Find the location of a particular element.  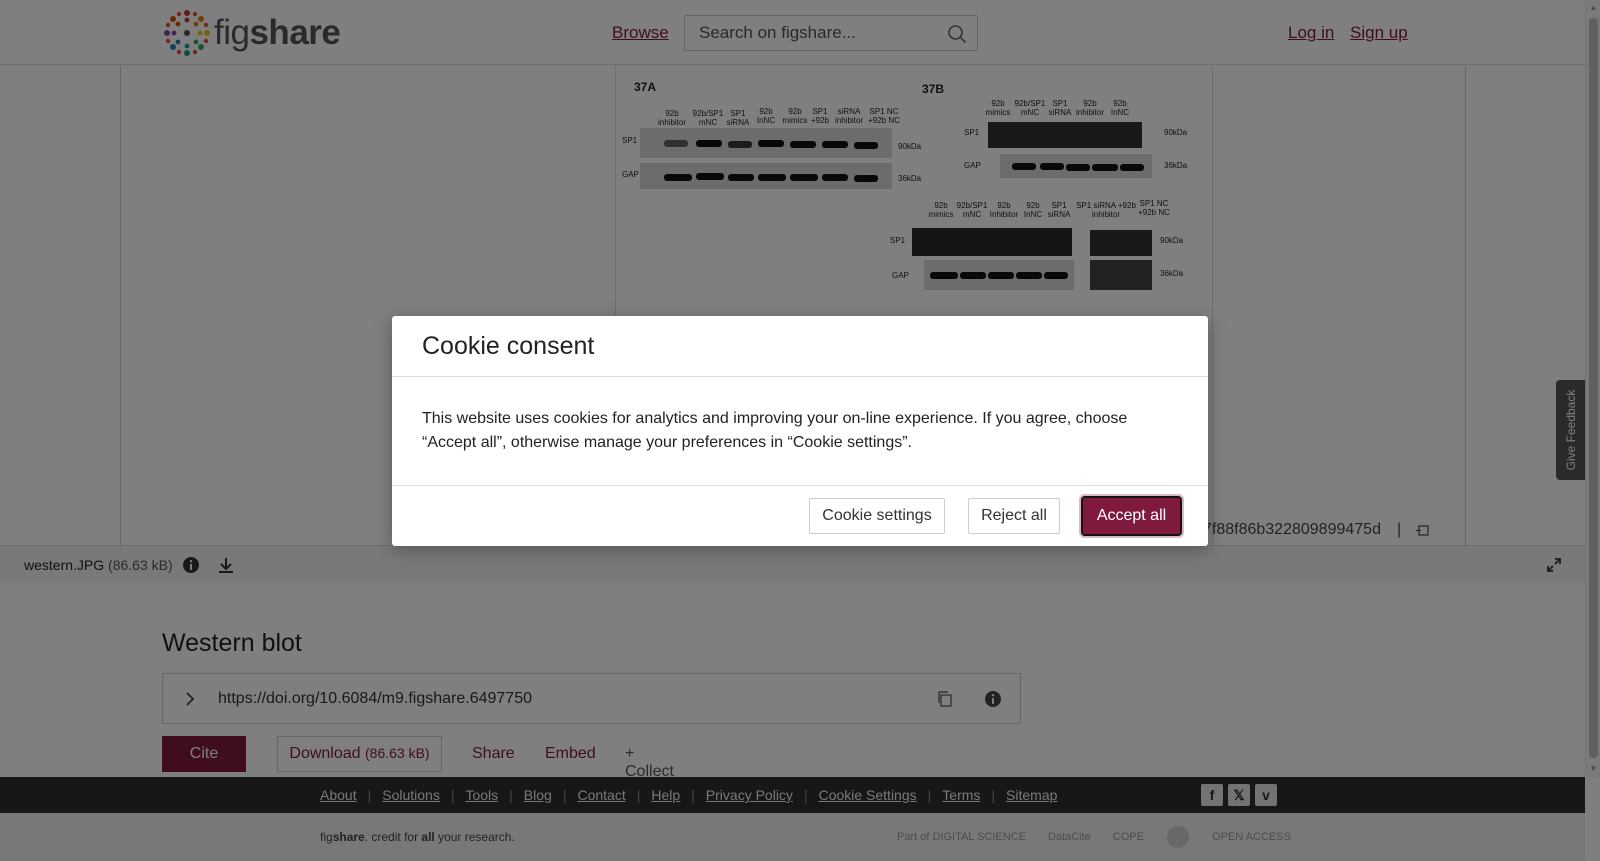

reject-all-button: Reject all is located at coordinates (1014, 516).